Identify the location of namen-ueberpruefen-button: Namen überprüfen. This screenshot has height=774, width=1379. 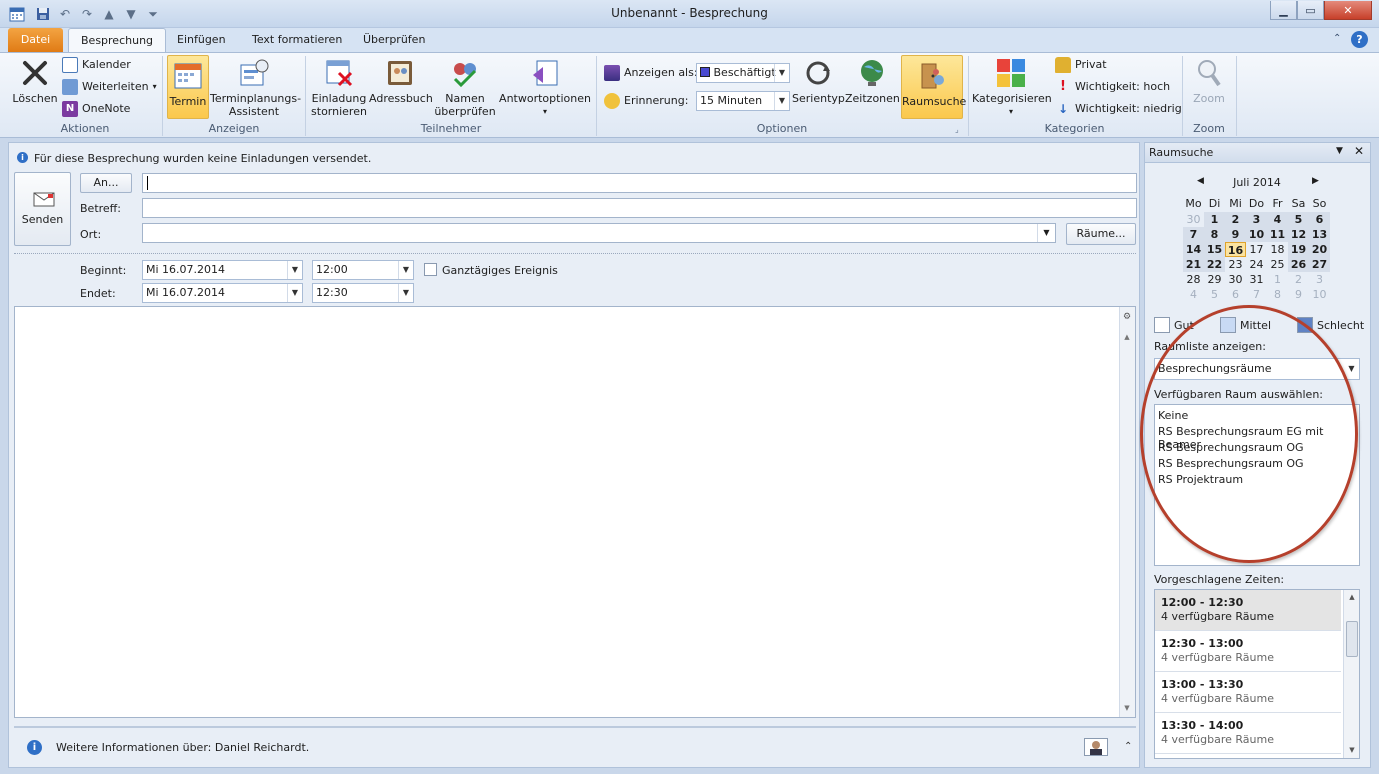
(465, 88).